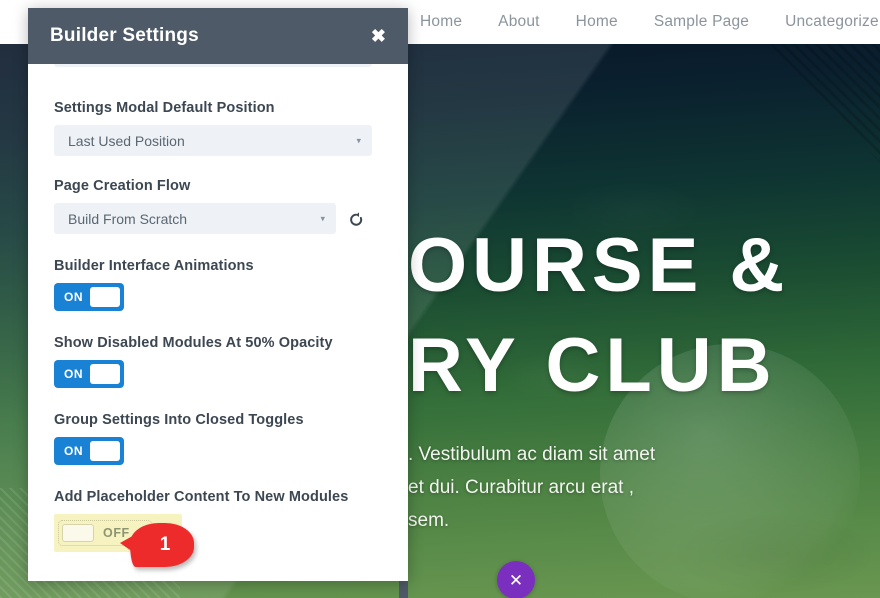  What do you see at coordinates (532, 454) in the screenshot?
I see `hero-body-line-1: . Vestibulum ac diam sit amet` at bounding box center [532, 454].